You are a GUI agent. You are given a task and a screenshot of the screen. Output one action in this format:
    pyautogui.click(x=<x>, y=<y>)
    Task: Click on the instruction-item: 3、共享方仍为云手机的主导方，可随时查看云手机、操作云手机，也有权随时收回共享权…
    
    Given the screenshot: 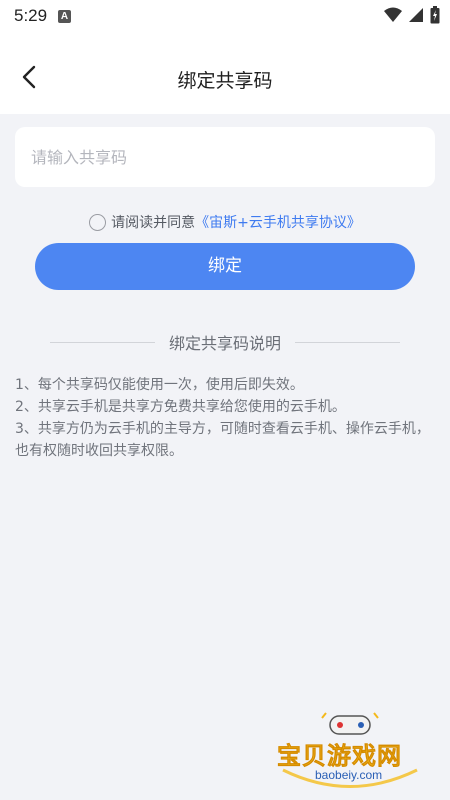 What is the action you would take?
    pyautogui.click(x=222, y=440)
    